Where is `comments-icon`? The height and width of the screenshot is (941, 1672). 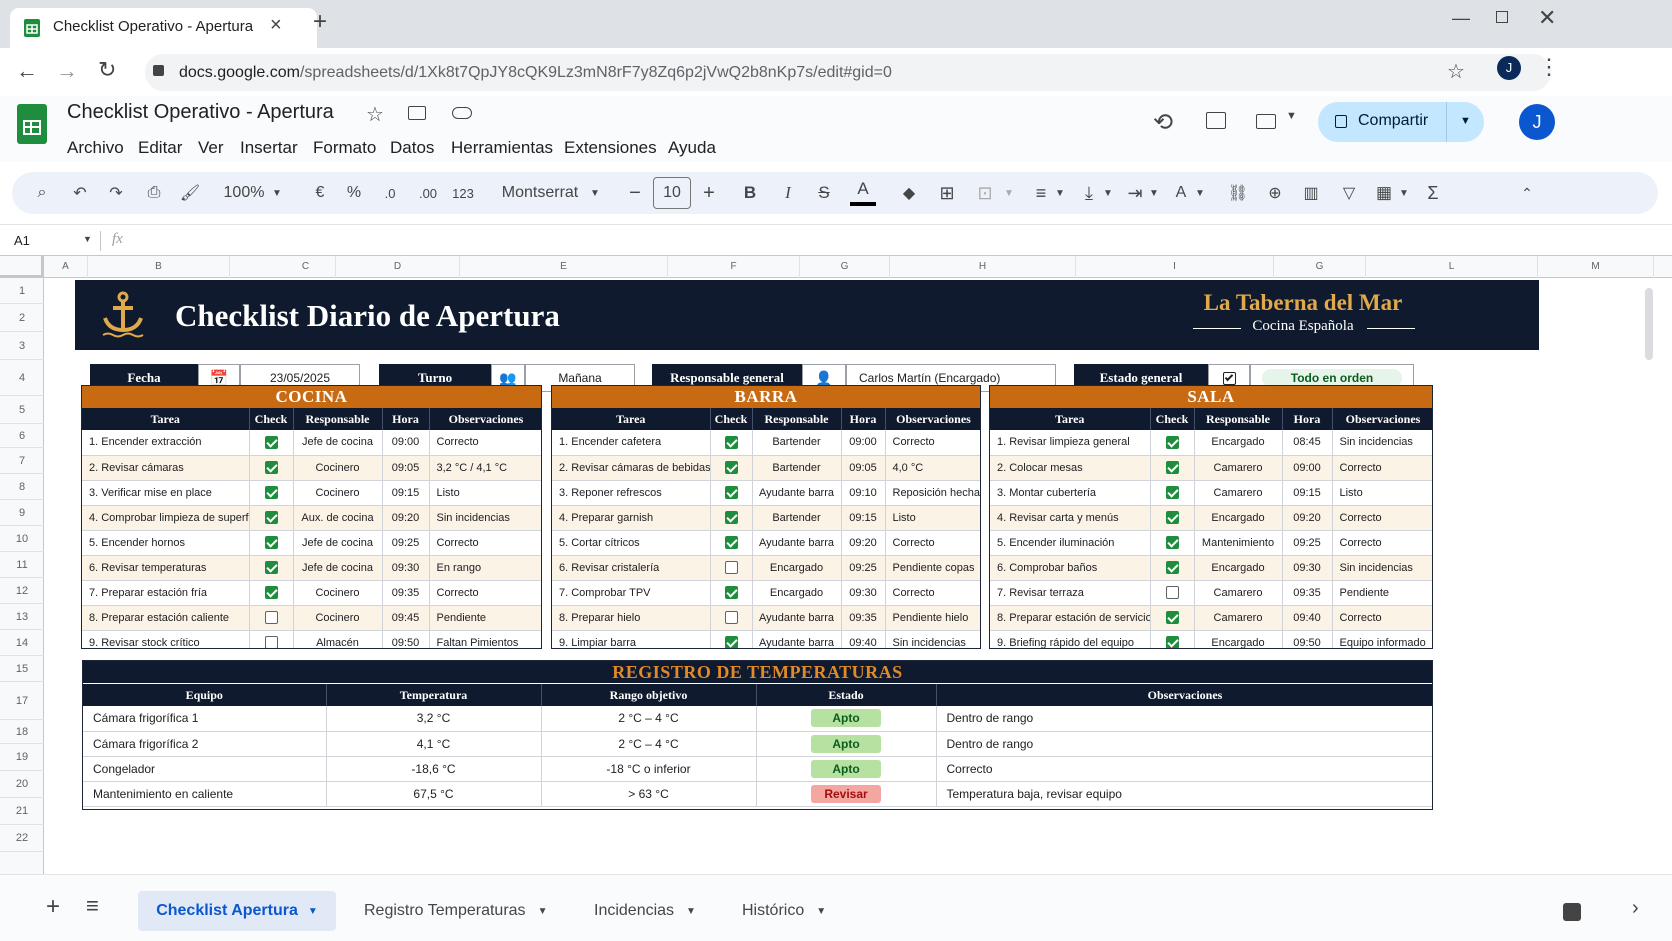 comments-icon is located at coordinates (1216, 120).